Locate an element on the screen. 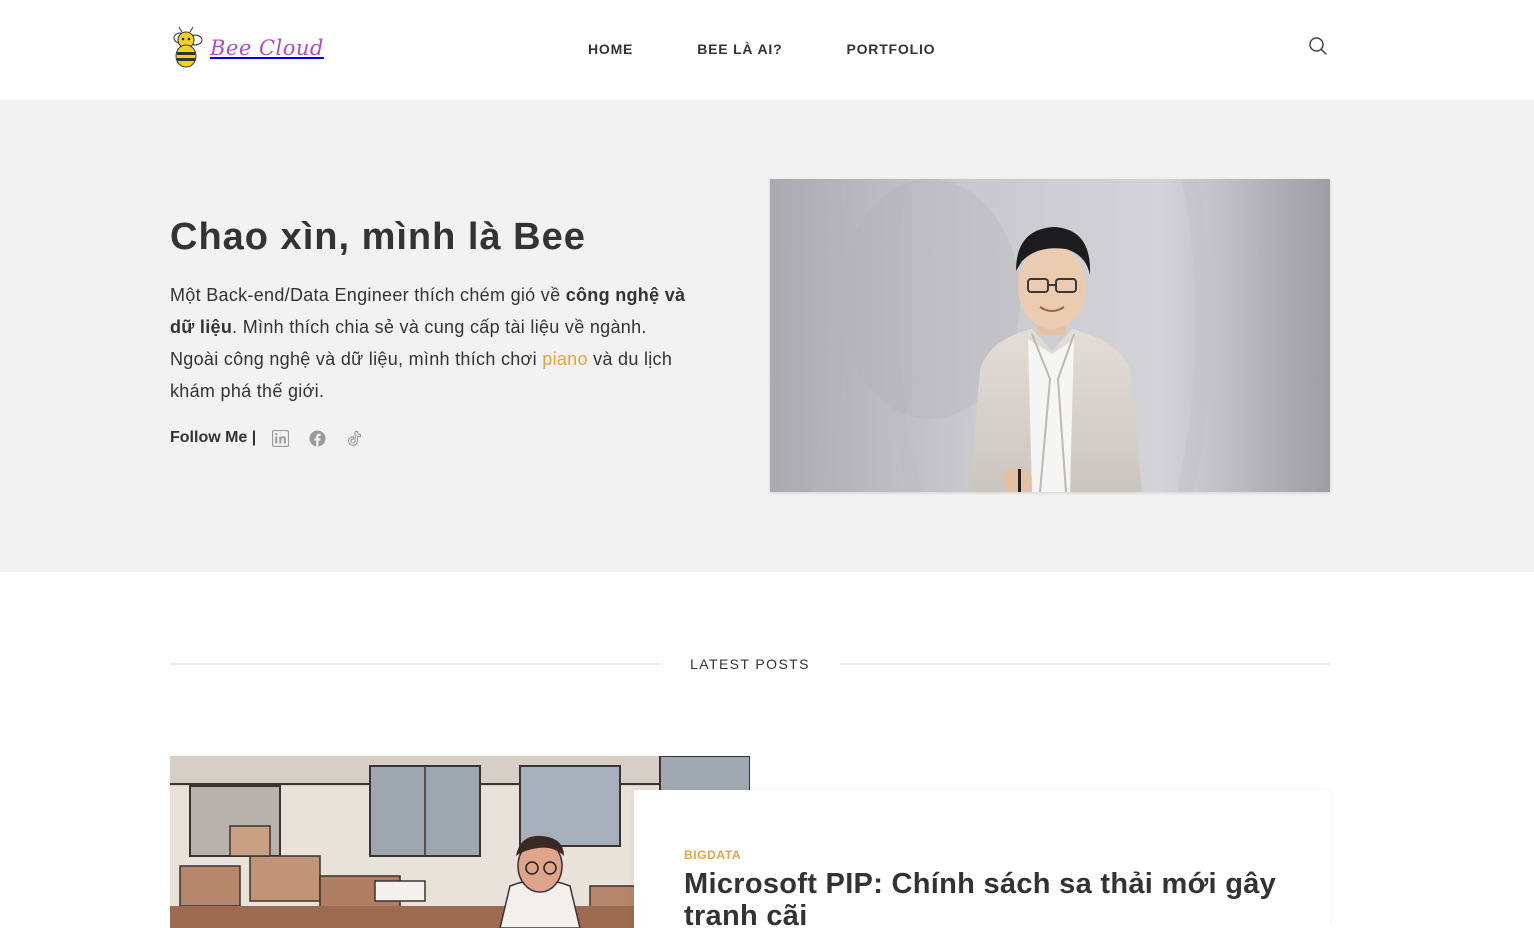  piano-link: piano is located at coordinates (565, 359).